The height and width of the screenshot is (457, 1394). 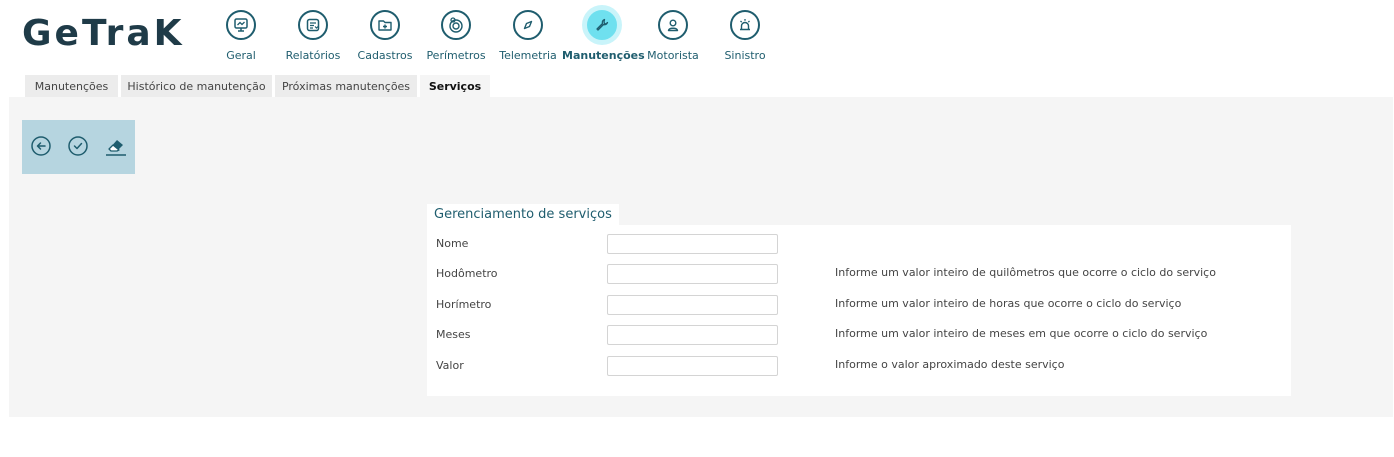 I want to click on nav-item-cadastros: Cadastros, so click(x=385, y=35).